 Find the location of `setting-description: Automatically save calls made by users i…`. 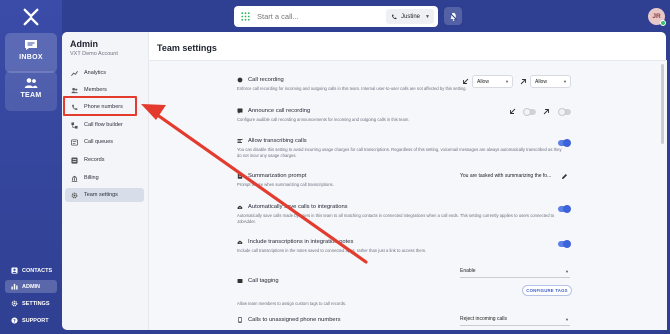

setting-description: Automatically save calls made by users i… is located at coordinates (396, 218).